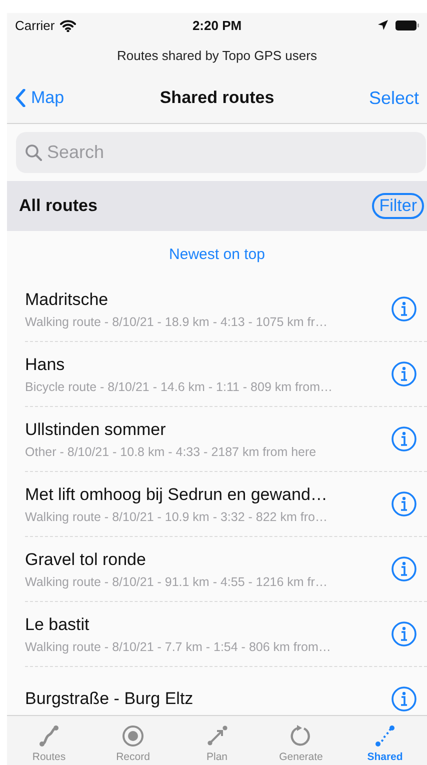  I want to click on search-field: Search, so click(221, 152).